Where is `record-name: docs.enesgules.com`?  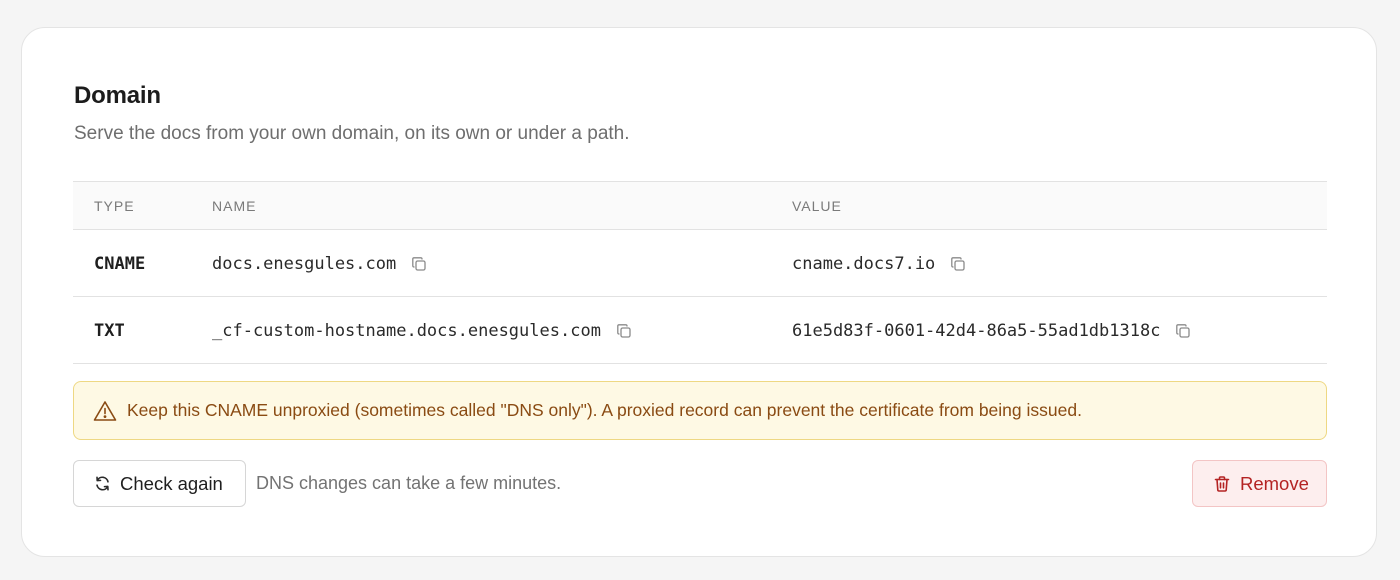 record-name: docs.enesgules.com is located at coordinates (304, 264).